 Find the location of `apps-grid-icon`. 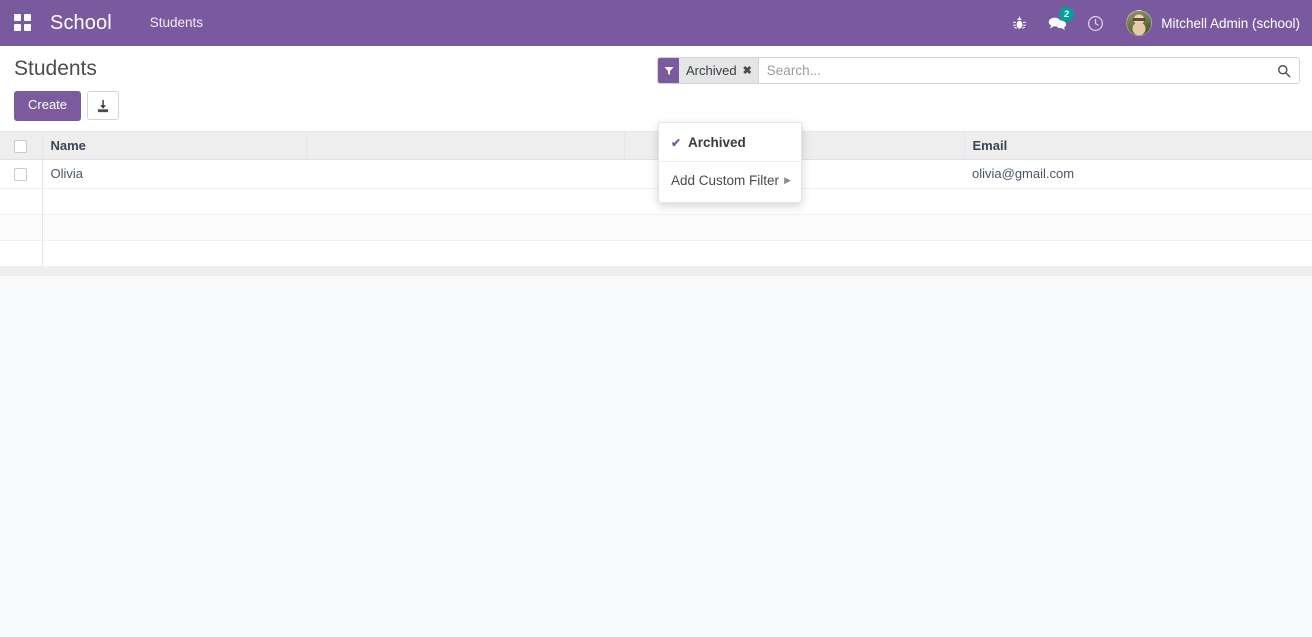

apps-grid-icon is located at coordinates (23, 23).